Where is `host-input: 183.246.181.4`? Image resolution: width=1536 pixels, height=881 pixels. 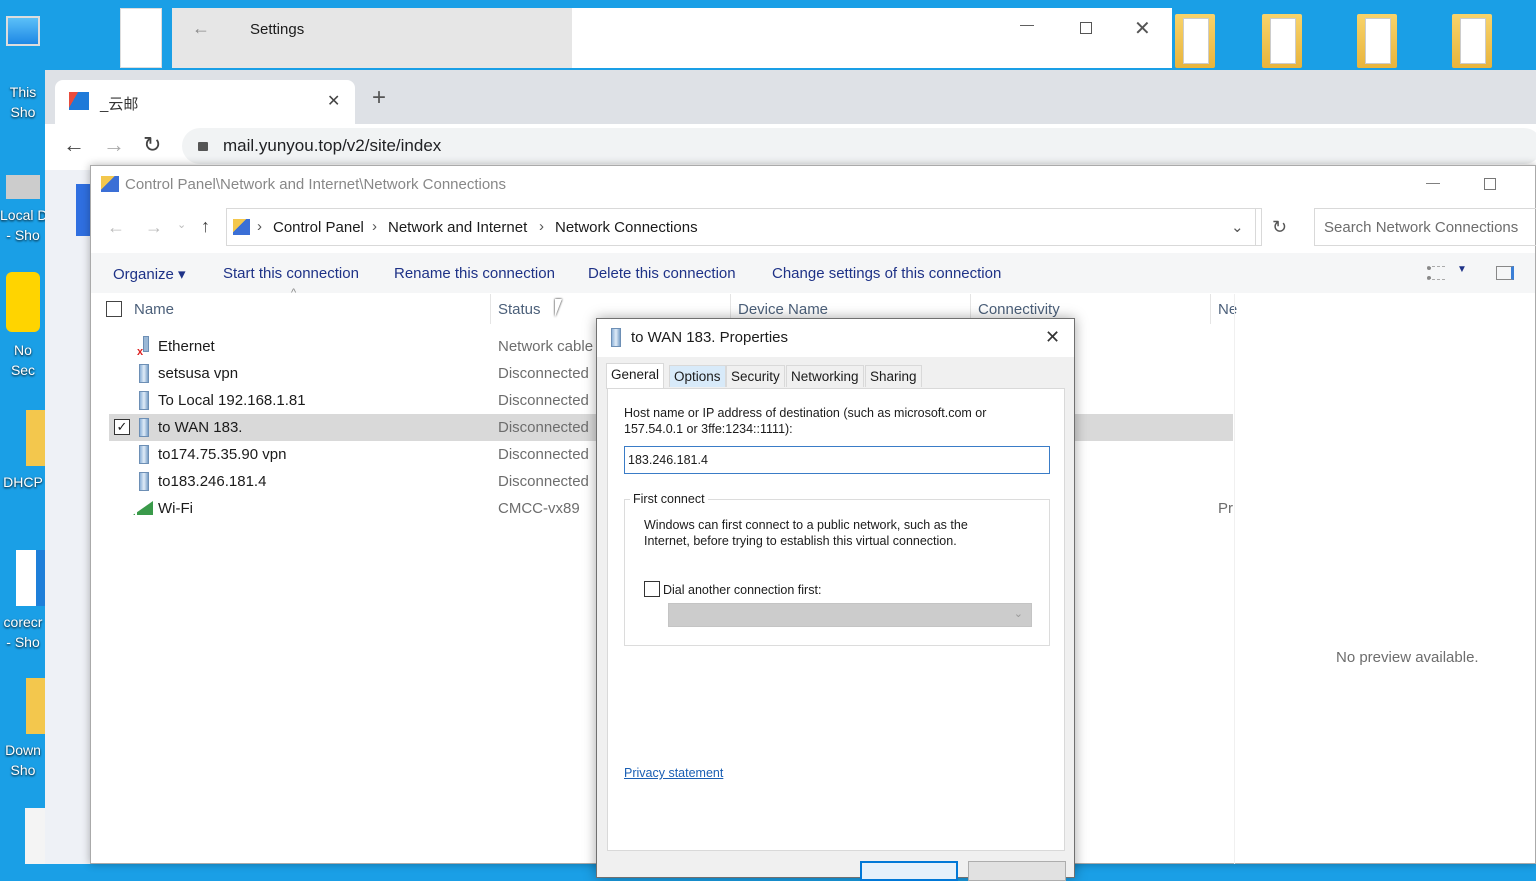
host-input: 183.246.181.4 is located at coordinates (837, 460).